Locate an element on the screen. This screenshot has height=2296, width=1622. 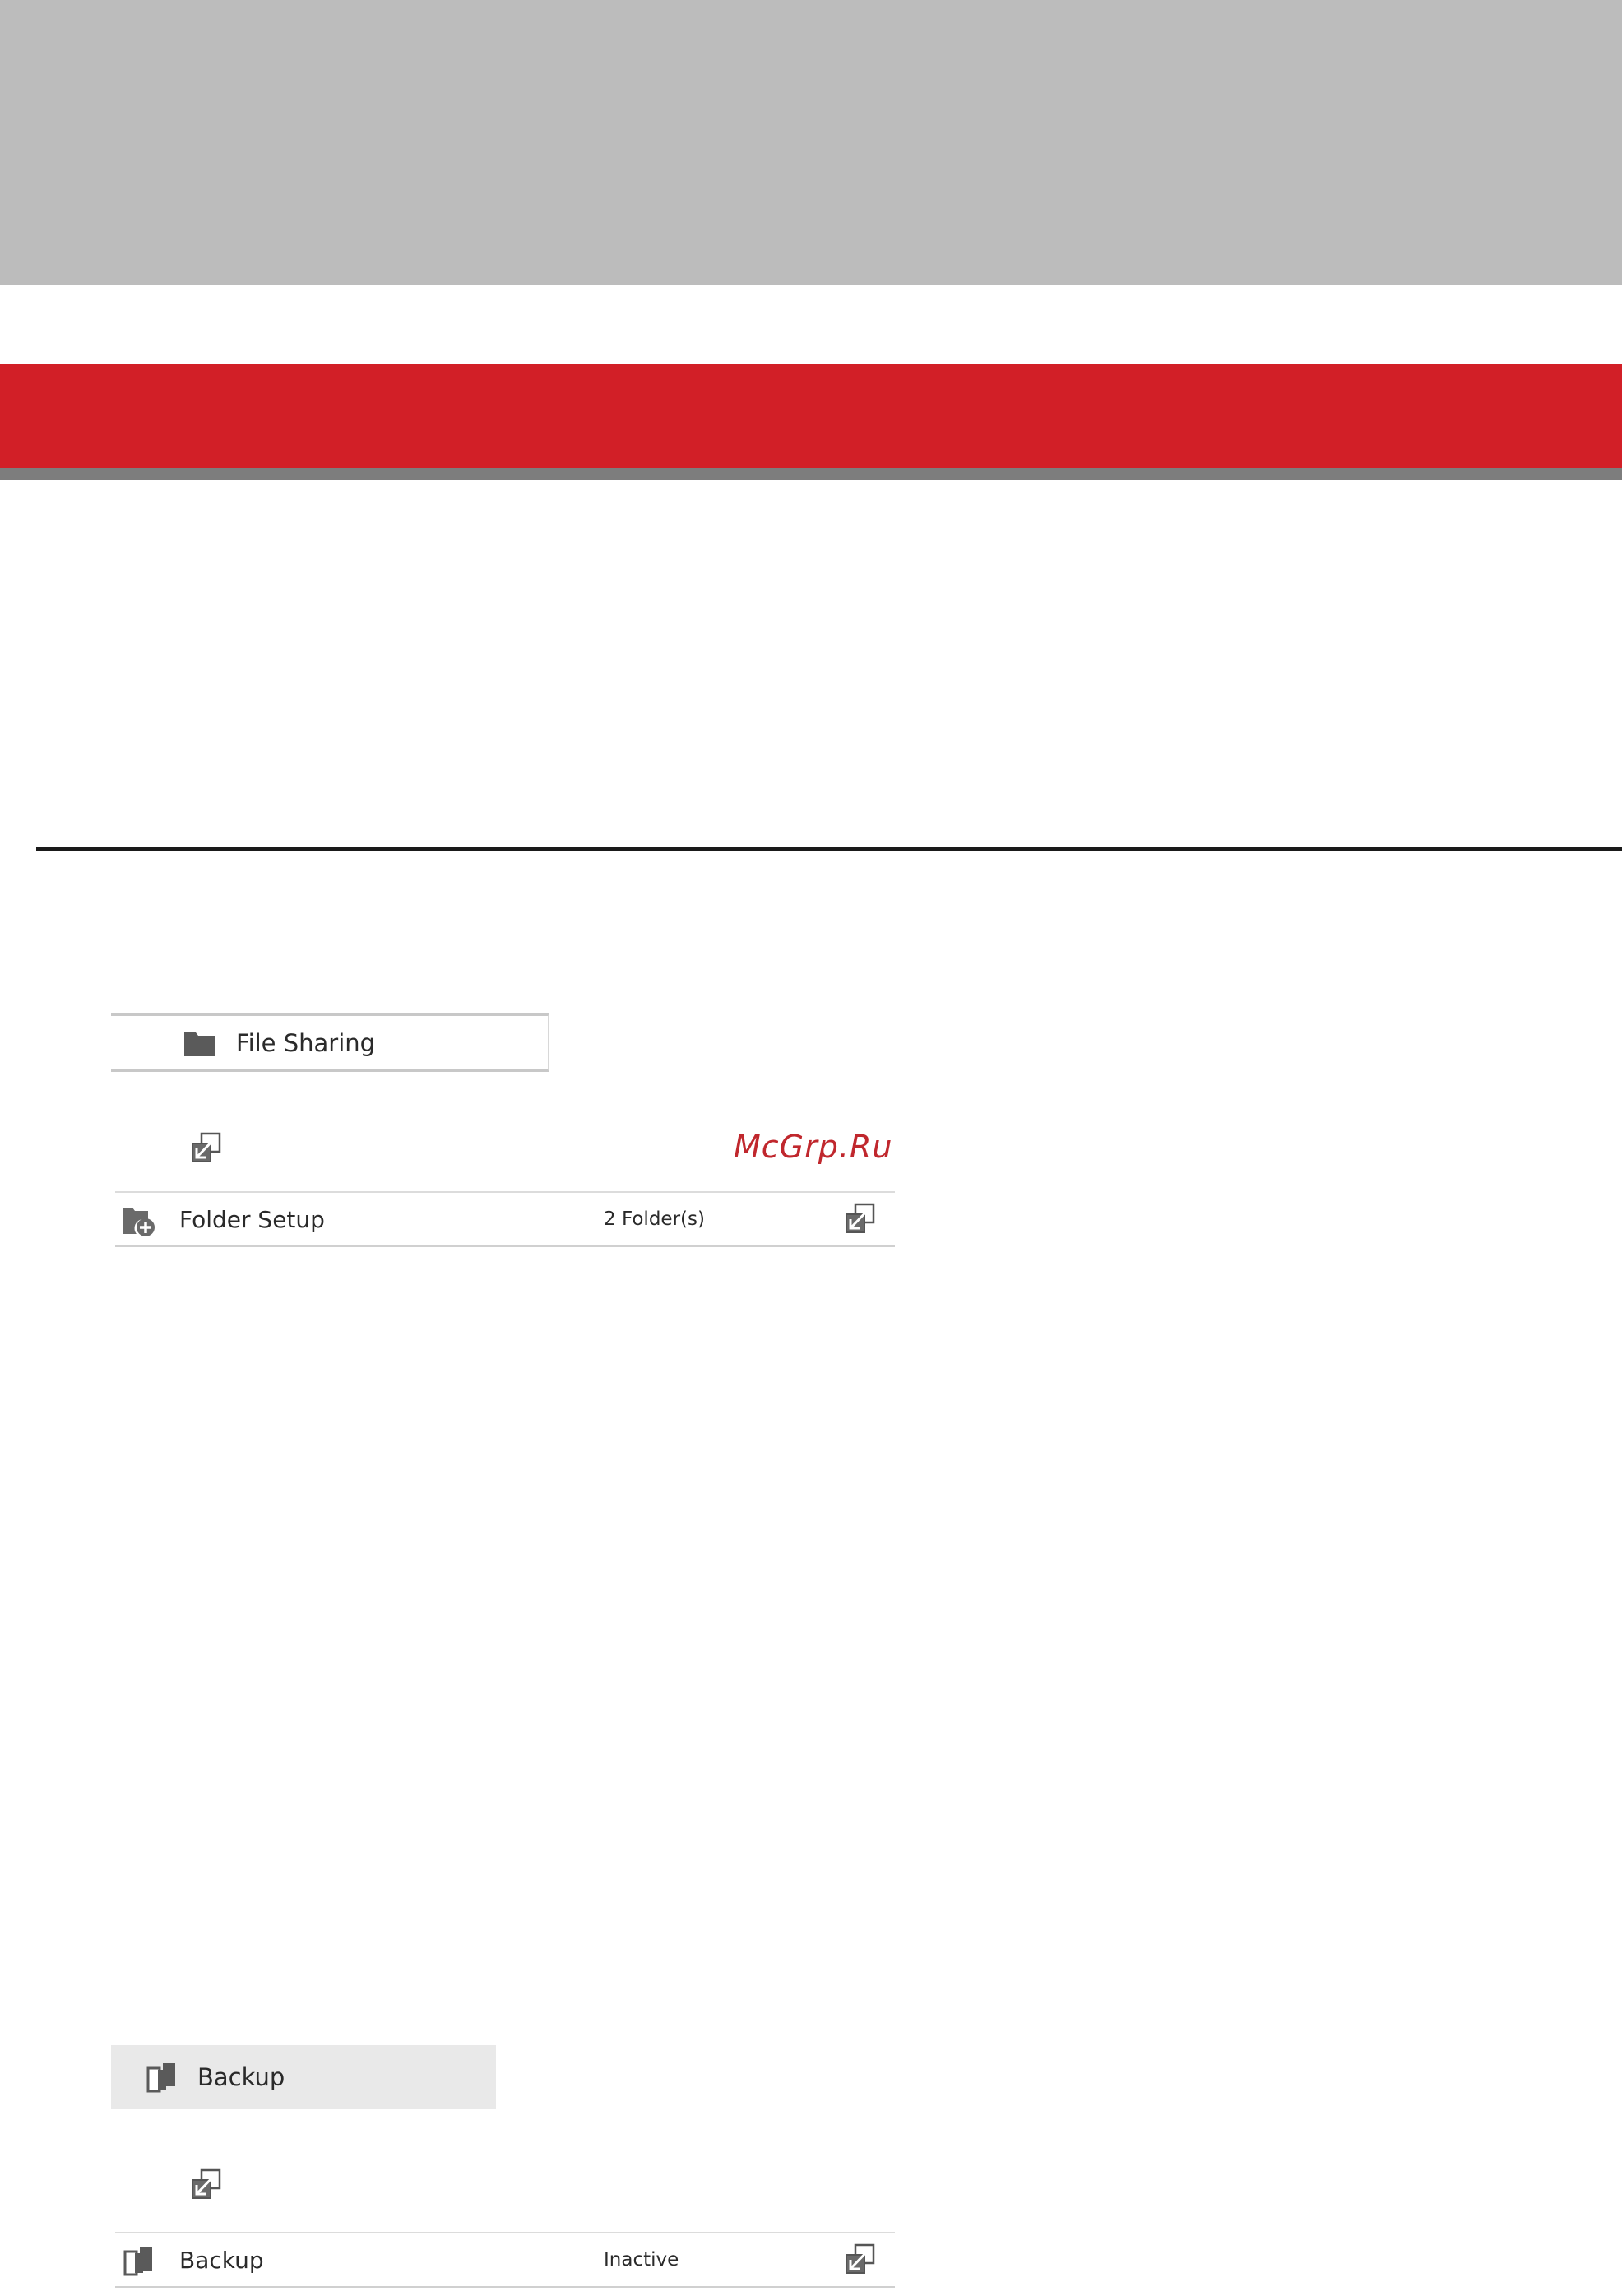
folder-add-icon is located at coordinates (139, 1222).